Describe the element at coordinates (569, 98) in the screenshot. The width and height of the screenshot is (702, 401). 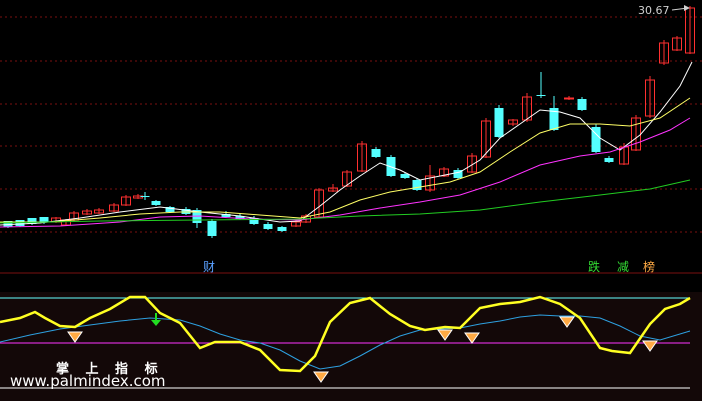
I see `candle-body-up` at that location.